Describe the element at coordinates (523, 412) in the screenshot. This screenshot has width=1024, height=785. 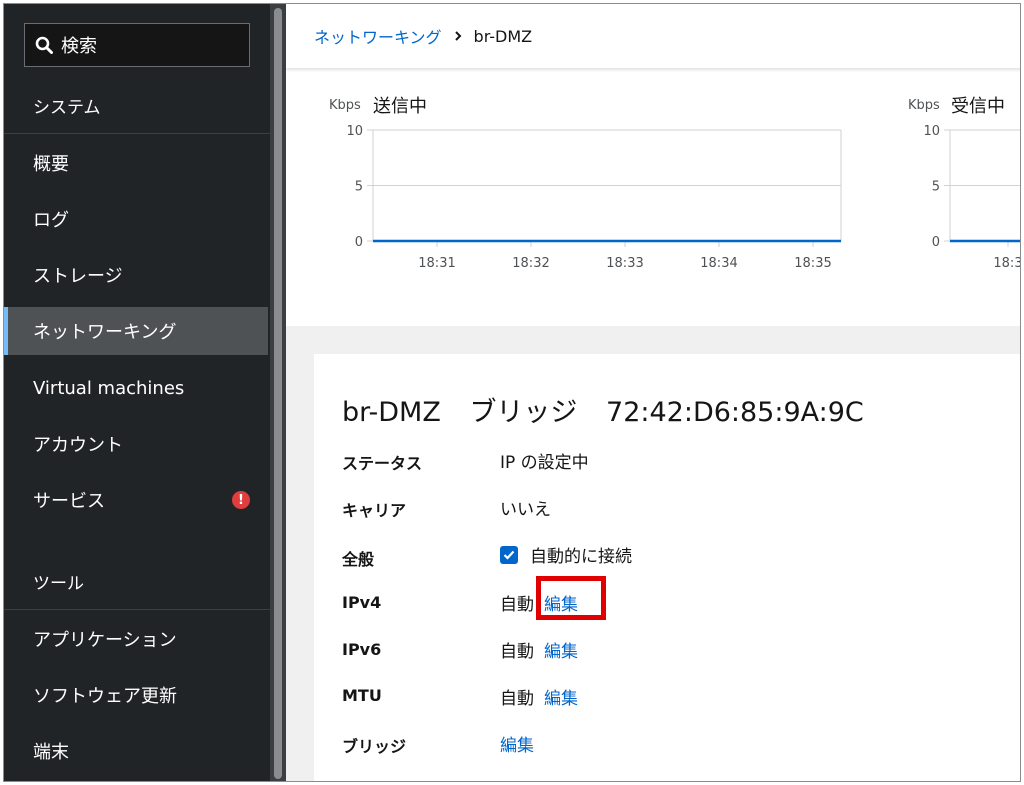
I see `interface-type: ブリッジ` at that location.